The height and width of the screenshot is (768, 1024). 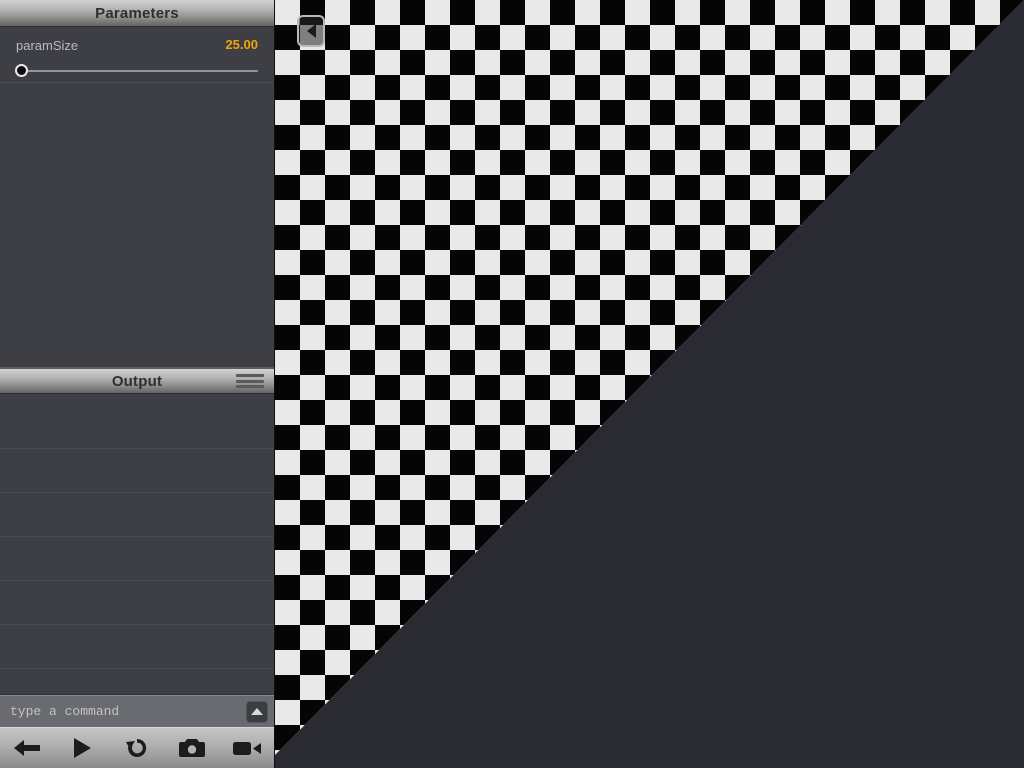 What do you see at coordinates (21, 70) in the screenshot?
I see `slider-knob` at bounding box center [21, 70].